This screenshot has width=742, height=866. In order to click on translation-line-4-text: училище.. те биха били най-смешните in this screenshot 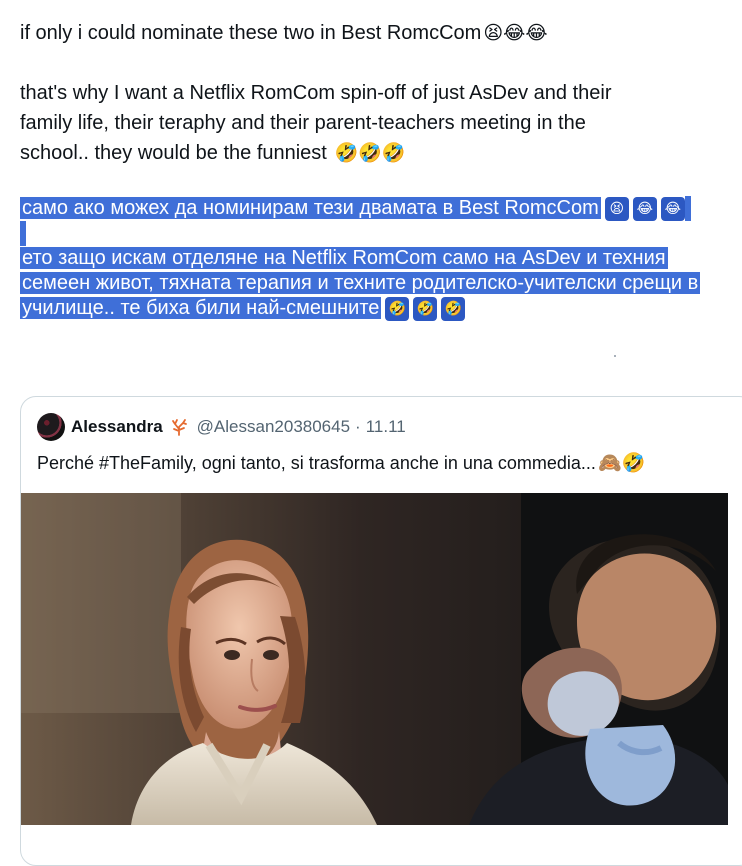, I will do `click(201, 308)`.